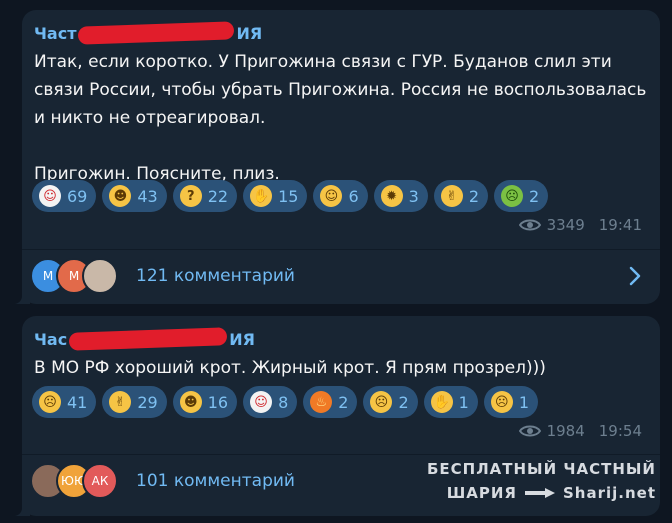  I want to click on comments-button: М М 121 комментарий, so click(341, 276).